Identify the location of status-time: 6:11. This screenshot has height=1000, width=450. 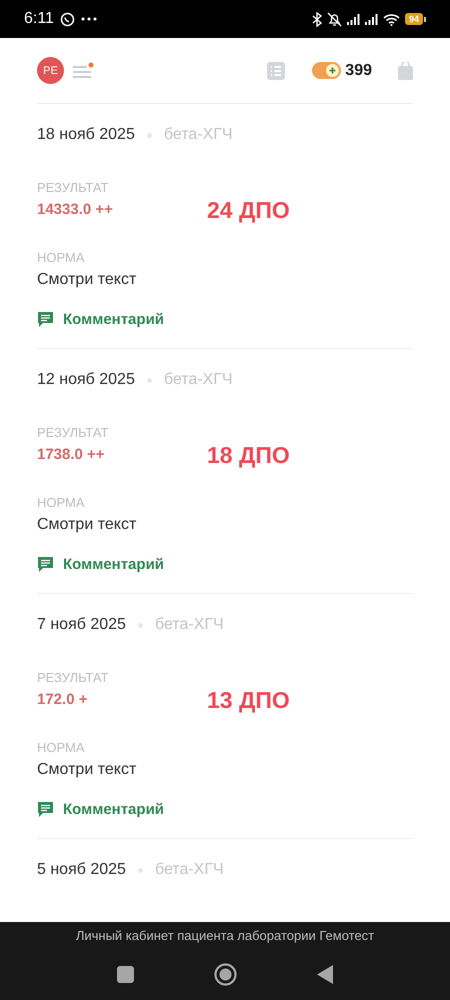
(39, 19).